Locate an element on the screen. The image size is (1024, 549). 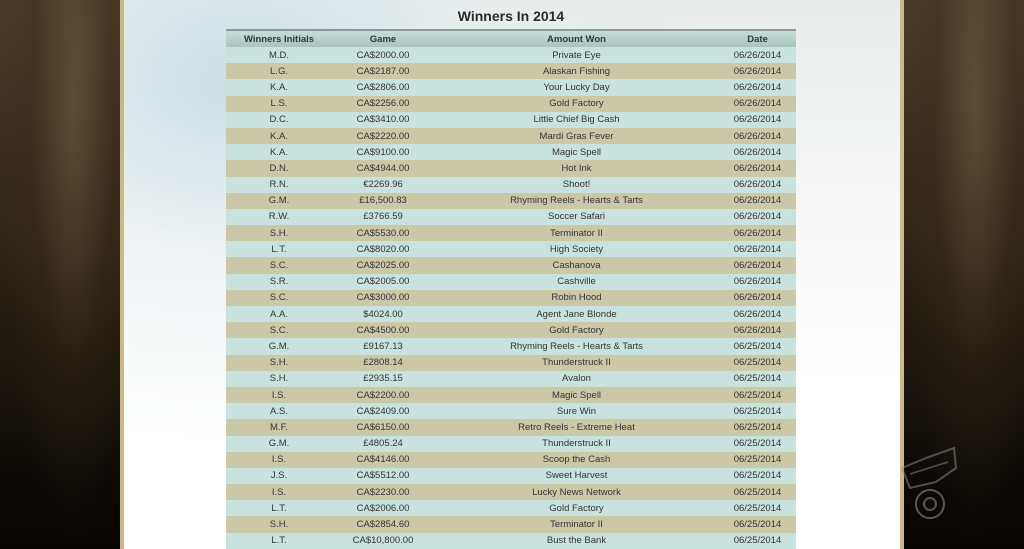
table-row: K.A. CA$2806.00 Your Lucky Day 06/26/2014 is located at coordinates (511, 87).